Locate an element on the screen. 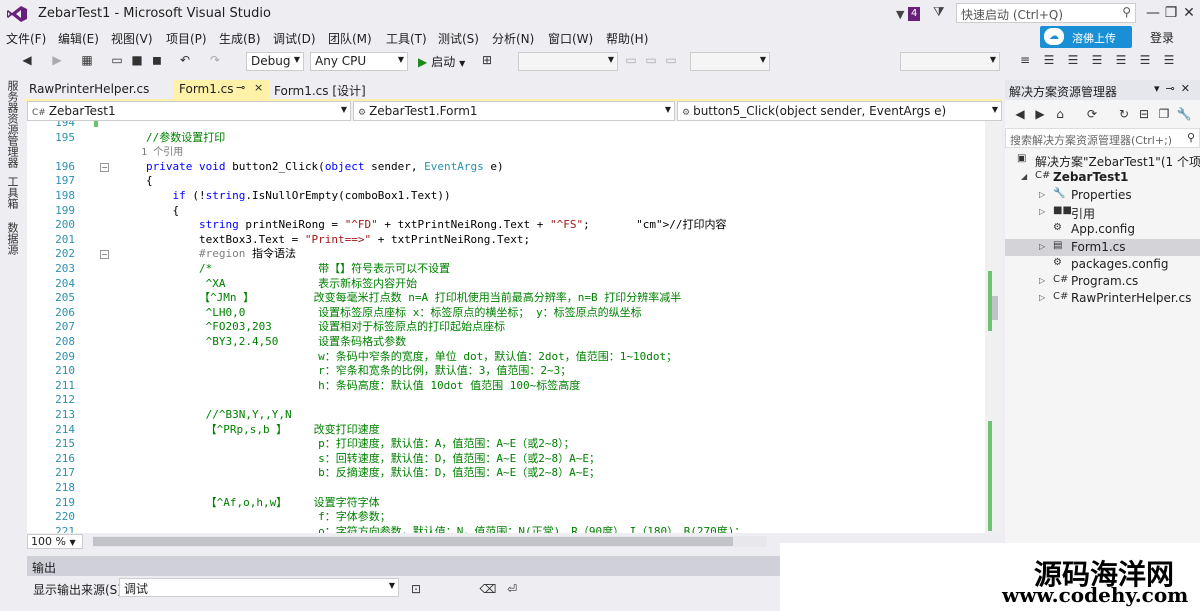 The image size is (1200, 611). tab-rawprinterhelper: RawPrinterHelper.cs is located at coordinates (99, 89).